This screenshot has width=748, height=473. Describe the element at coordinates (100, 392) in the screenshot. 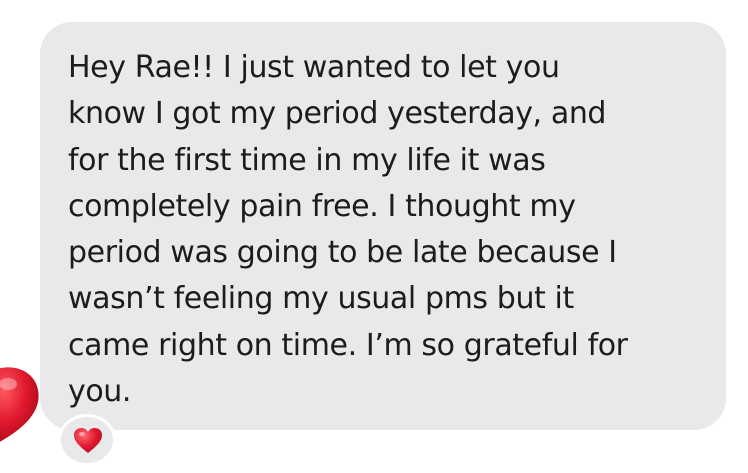

I see `message-line: you.` at that location.